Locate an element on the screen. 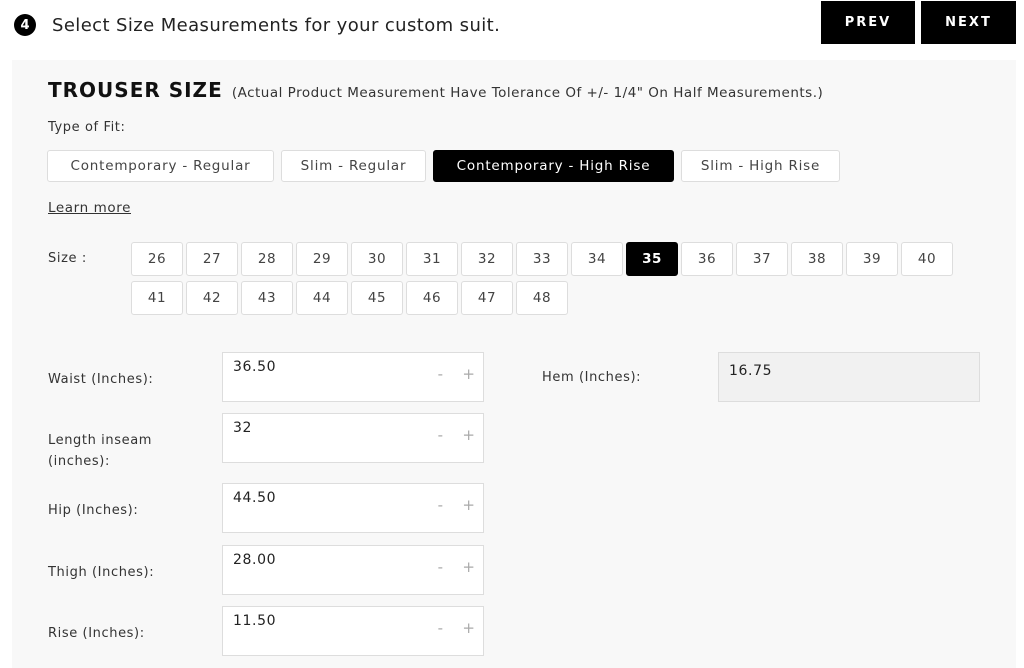 Image resolution: width=1024 pixels, height=668 pixels. size-option-29: 29 is located at coordinates (322, 259).